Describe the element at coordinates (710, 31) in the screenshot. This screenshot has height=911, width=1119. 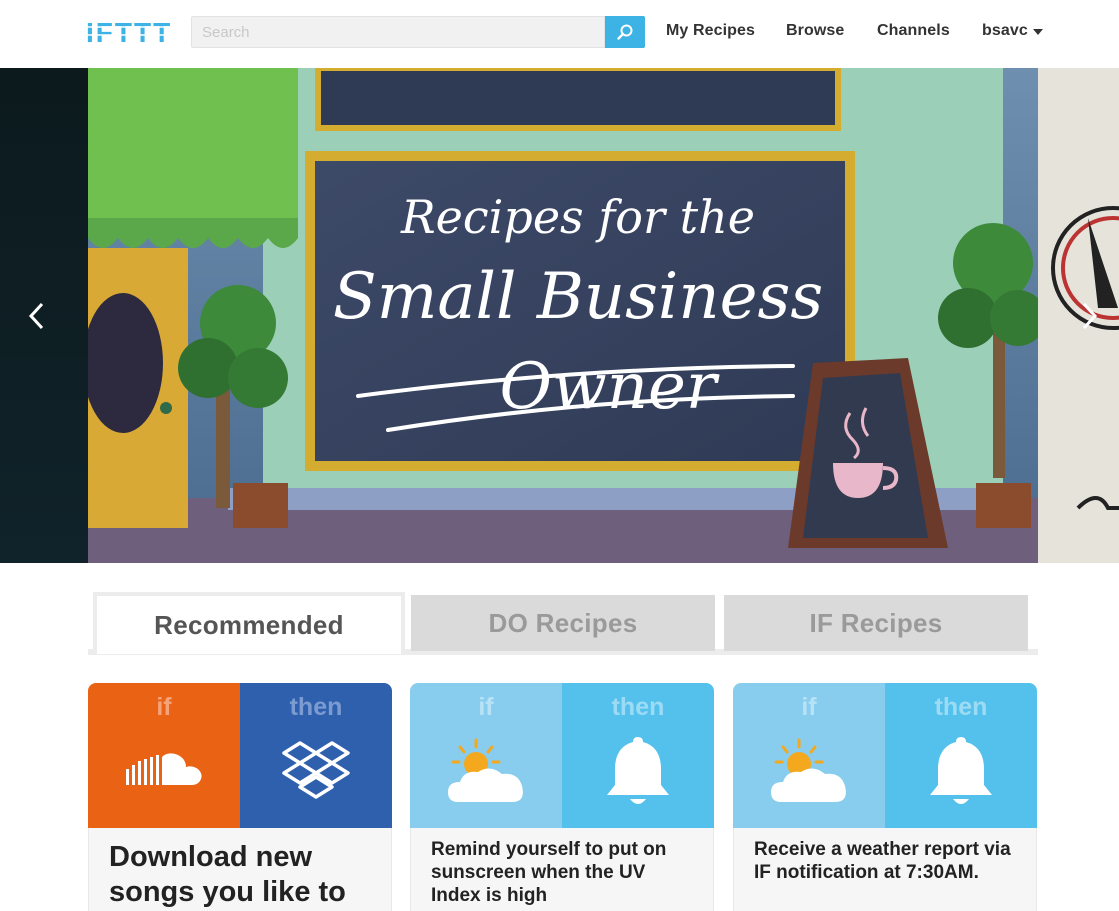
I see `nav-my-recipes: My Recipes` at that location.